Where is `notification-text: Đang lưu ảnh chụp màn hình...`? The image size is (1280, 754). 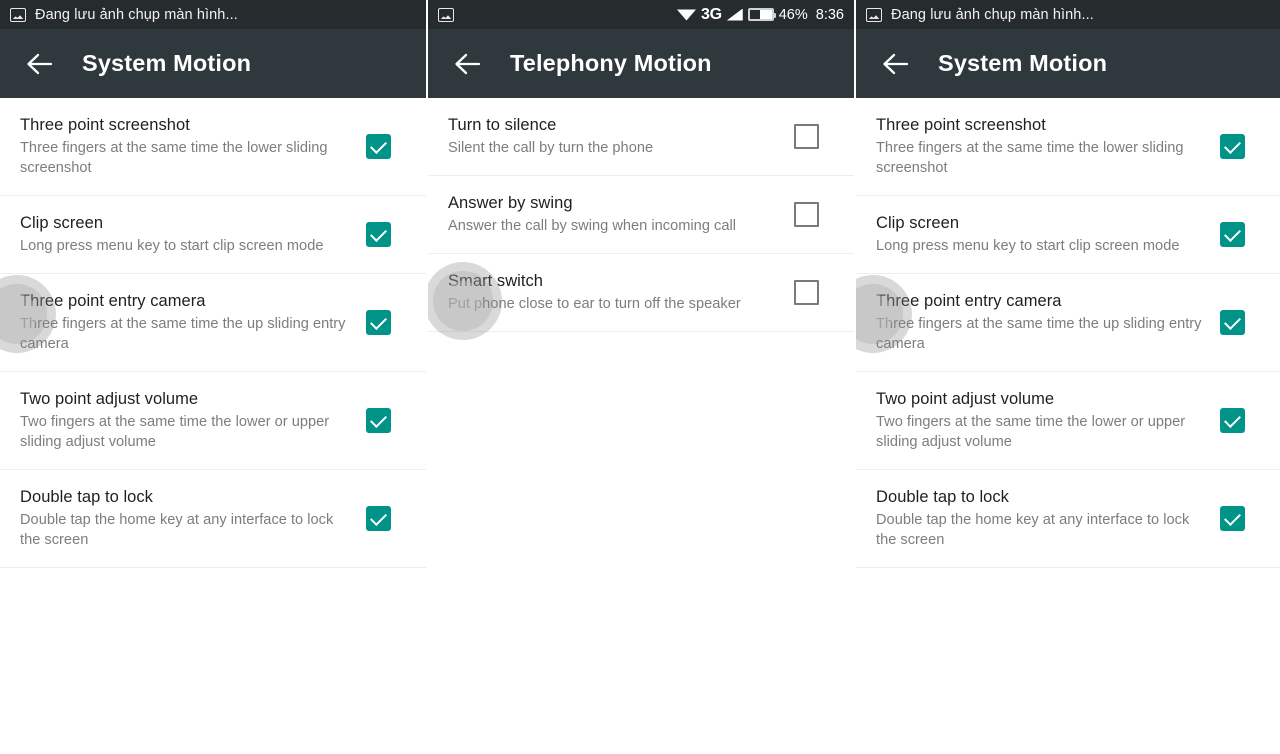
notification-text: Đang lưu ảnh chụp màn hình... is located at coordinates (992, 14).